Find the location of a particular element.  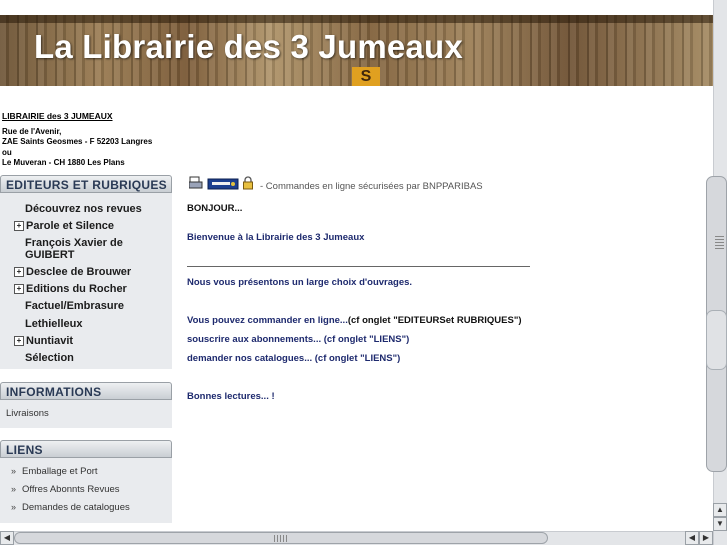

menu-item-fx-guibert: François Xavier de is located at coordinates (74, 243).